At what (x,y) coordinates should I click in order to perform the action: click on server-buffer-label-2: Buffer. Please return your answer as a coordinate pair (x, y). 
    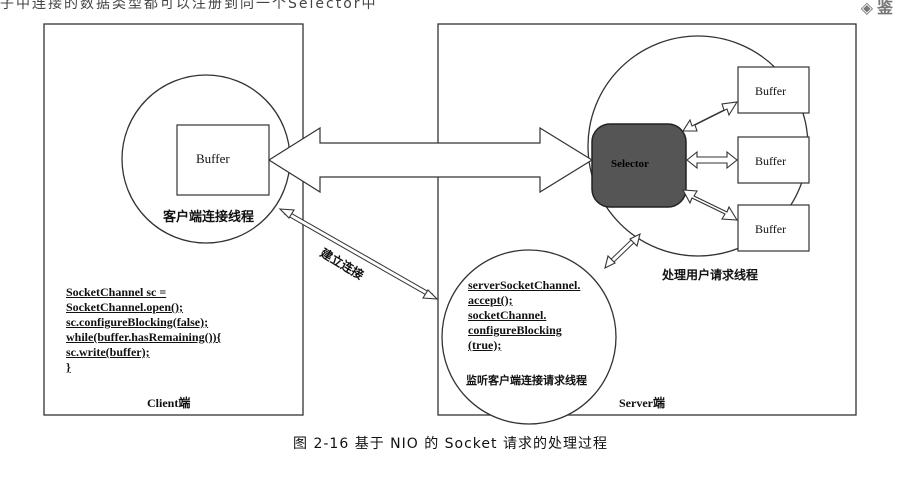
    Looking at the image, I should click on (771, 161).